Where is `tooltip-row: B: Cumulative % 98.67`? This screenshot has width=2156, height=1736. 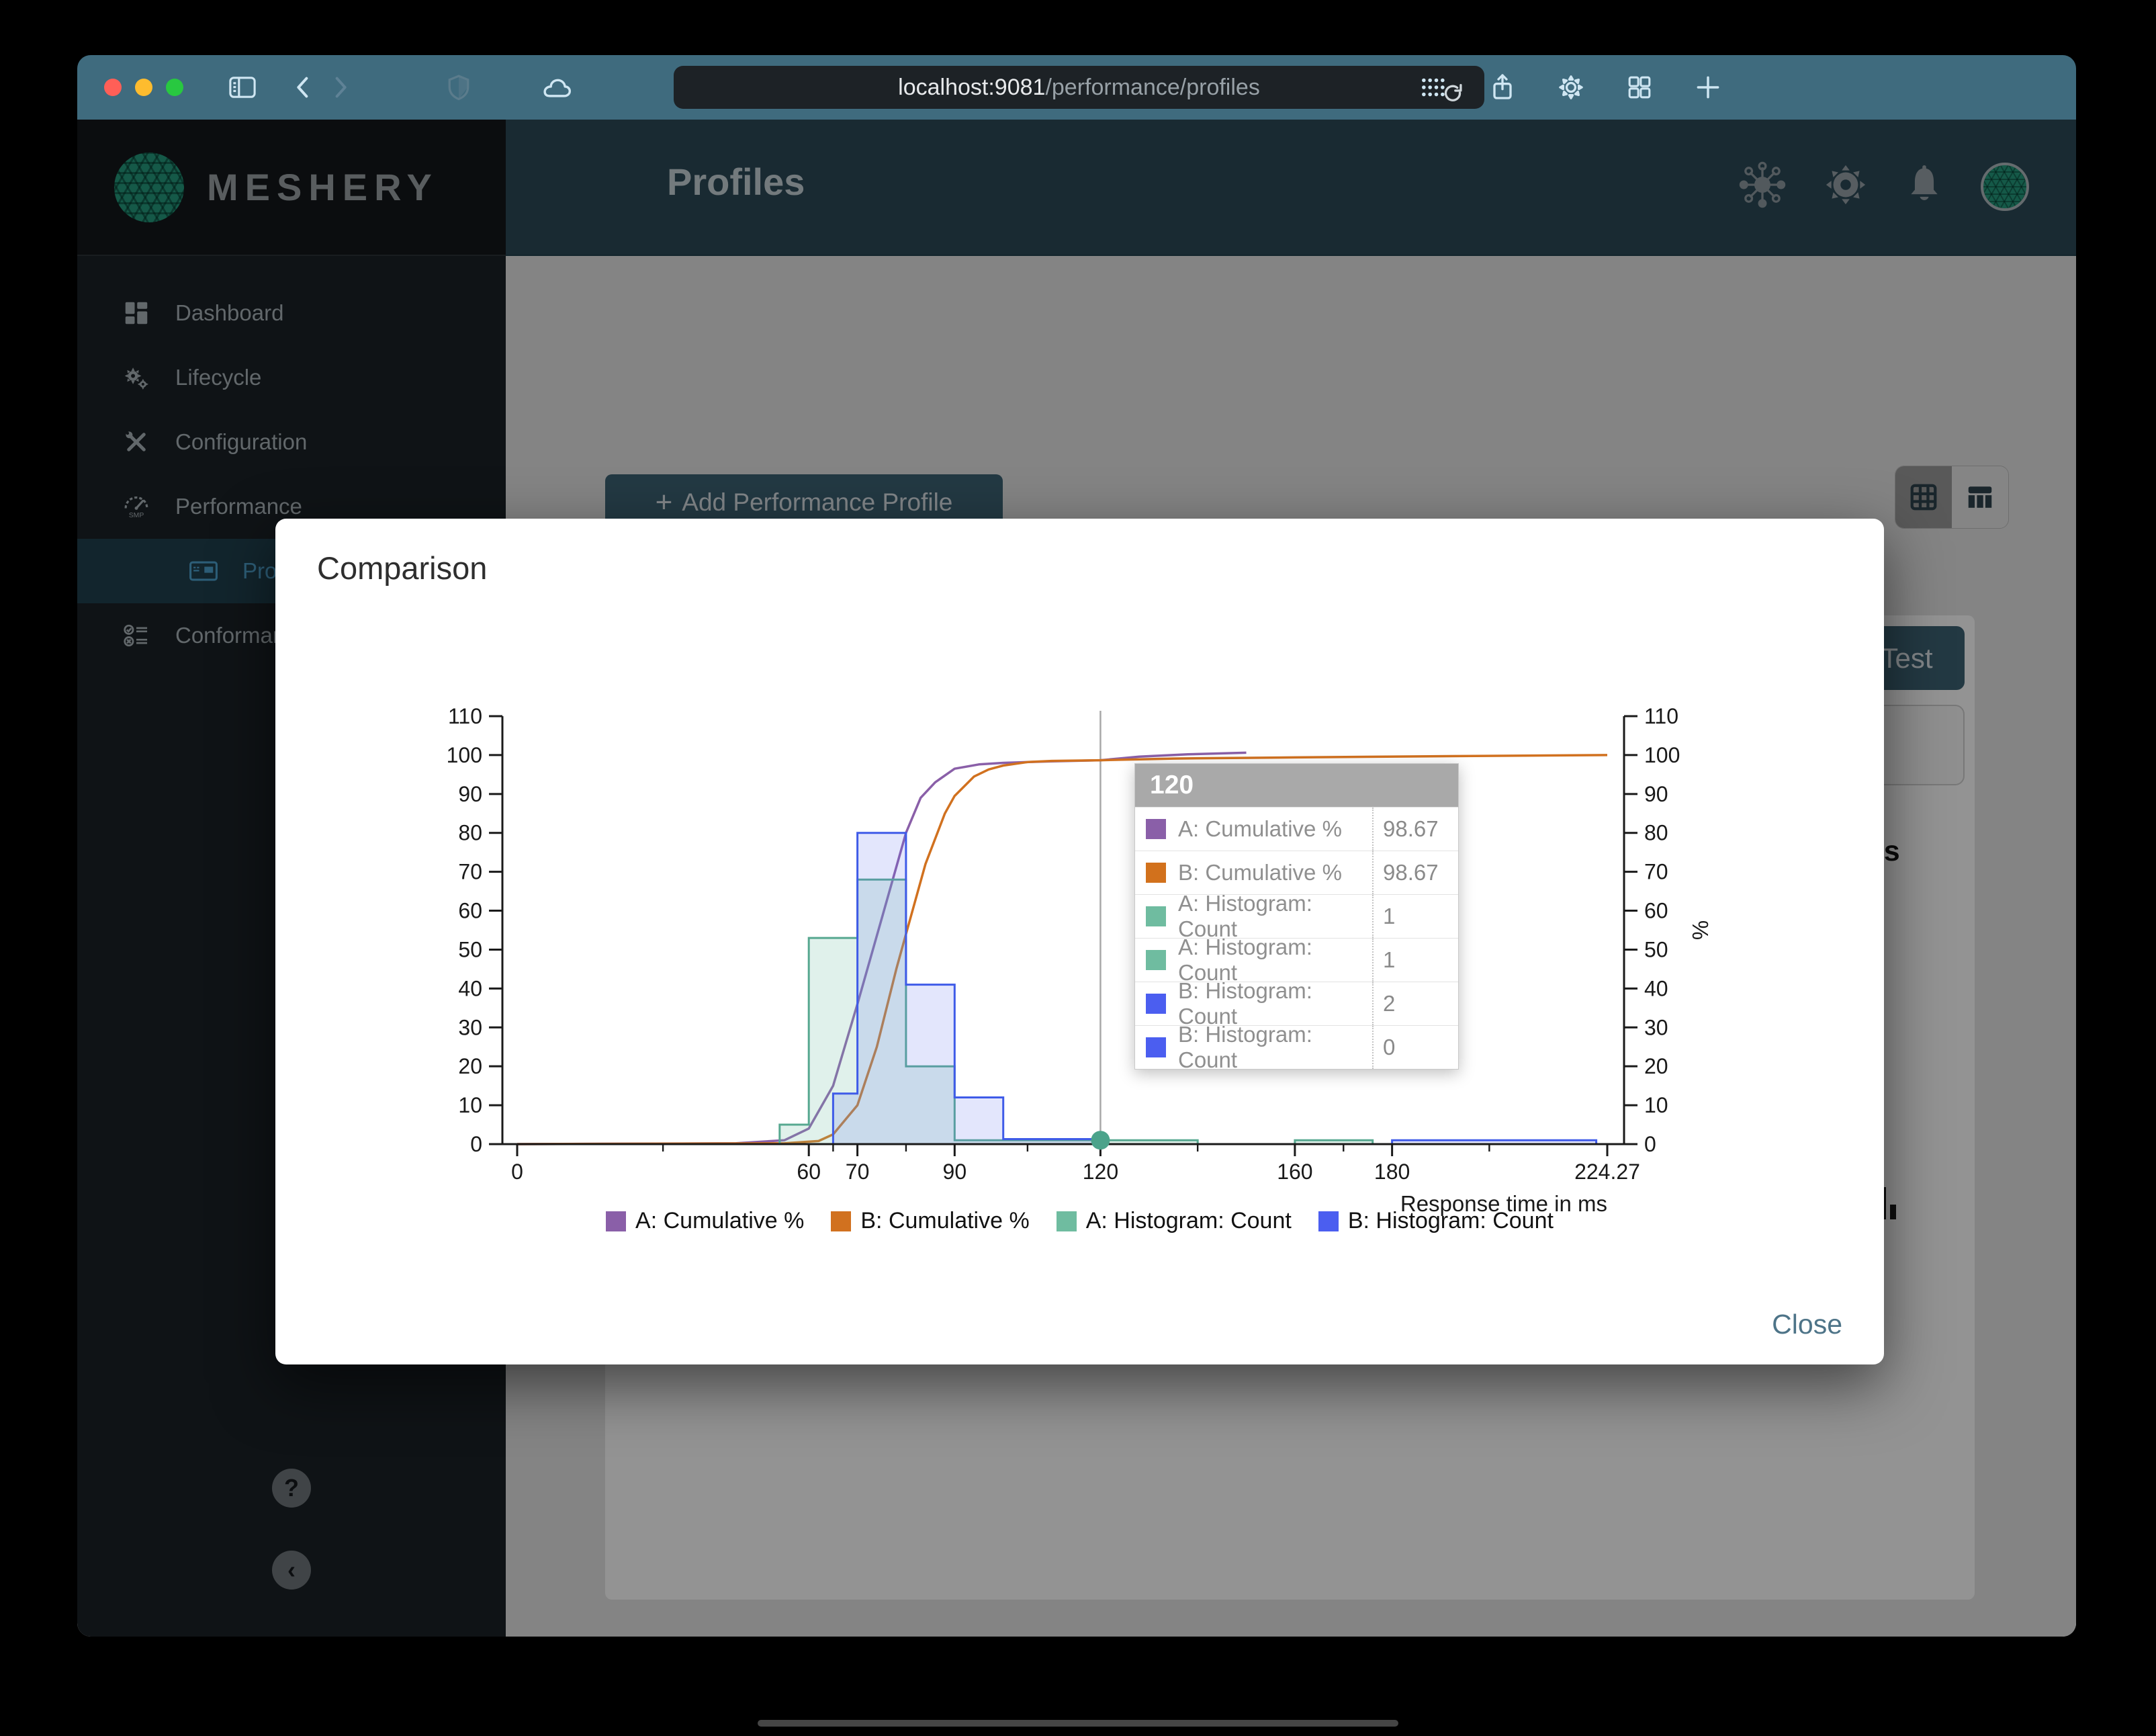 tooltip-row: B: Cumulative % 98.67 is located at coordinates (1296, 872).